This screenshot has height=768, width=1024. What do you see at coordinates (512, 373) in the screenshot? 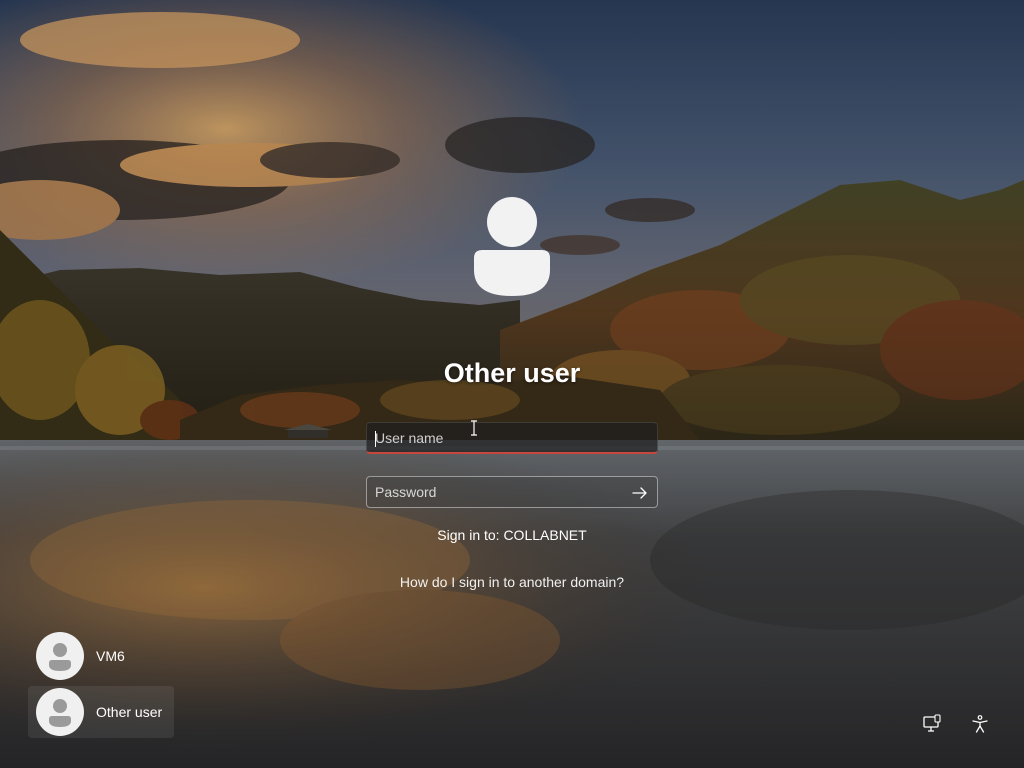
I see `page-title: Other user` at bounding box center [512, 373].